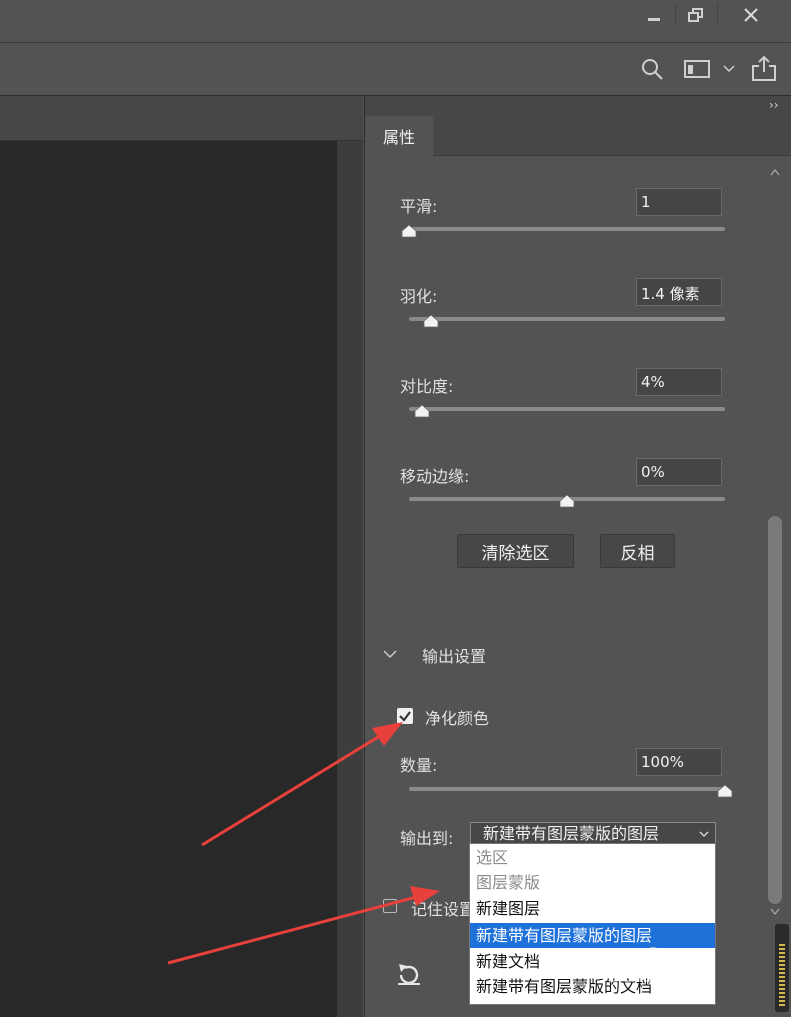 The image size is (791, 1017). I want to click on output-to-value: 新建带有图层蒙版的图层, so click(571, 833).